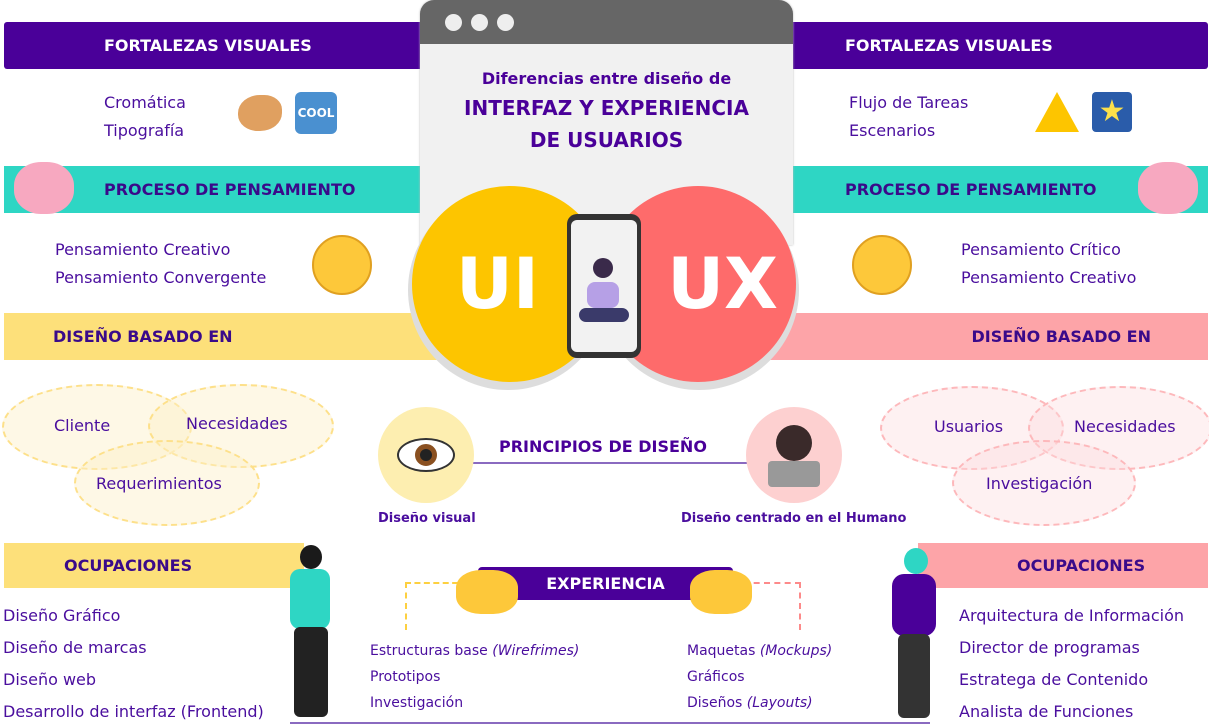 This screenshot has height=726, width=1209. Describe the element at coordinates (75, 647) in the screenshot. I see `list-item: Diseño de marcas` at that location.